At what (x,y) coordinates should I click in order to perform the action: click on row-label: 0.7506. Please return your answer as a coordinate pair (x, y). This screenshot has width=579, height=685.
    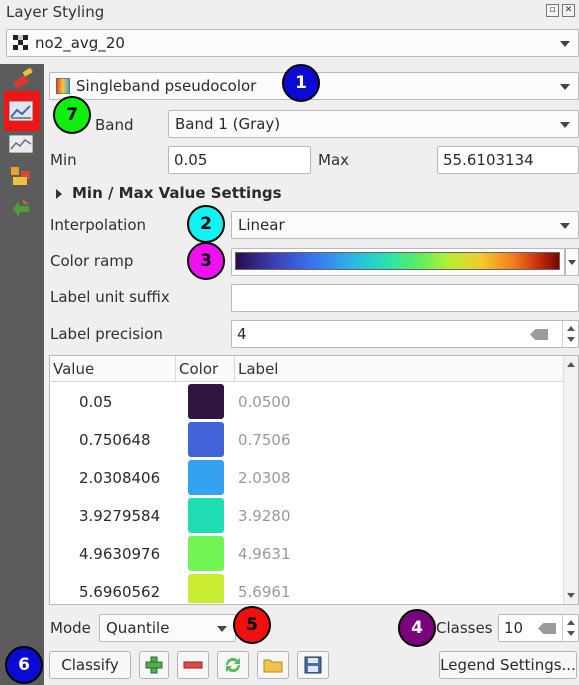
    Looking at the image, I should click on (264, 440).